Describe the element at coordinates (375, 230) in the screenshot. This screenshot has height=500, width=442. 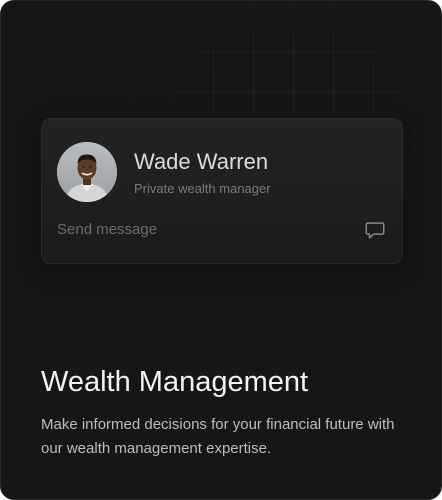
I see `chat-bubble-icon` at that location.